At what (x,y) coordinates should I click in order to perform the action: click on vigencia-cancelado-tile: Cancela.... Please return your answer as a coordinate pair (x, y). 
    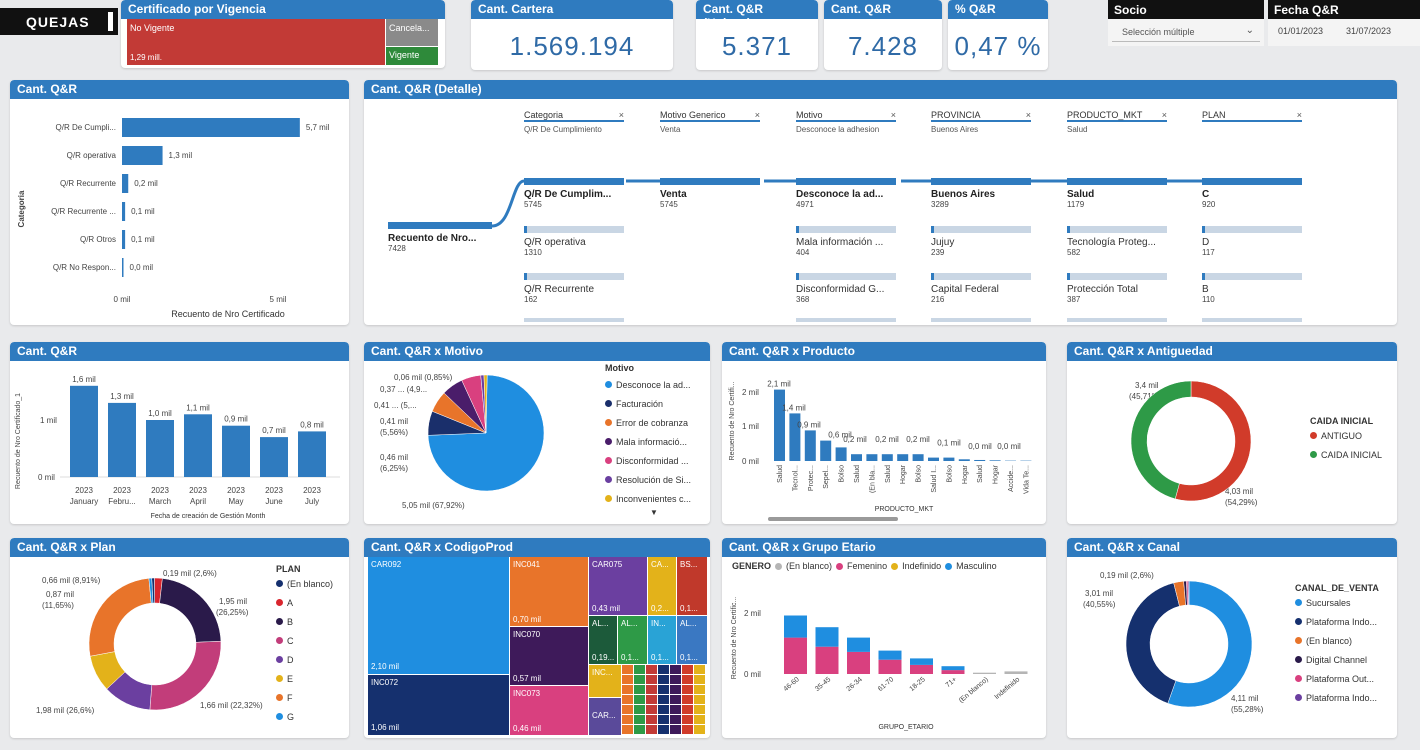
    Looking at the image, I should click on (412, 32).